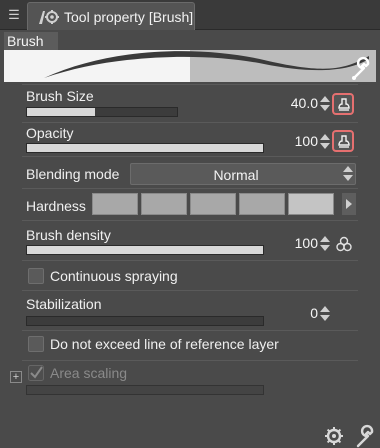 This screenshot has width=380, height=448. I want to click on opacity-value: 100, so click(290, 141).